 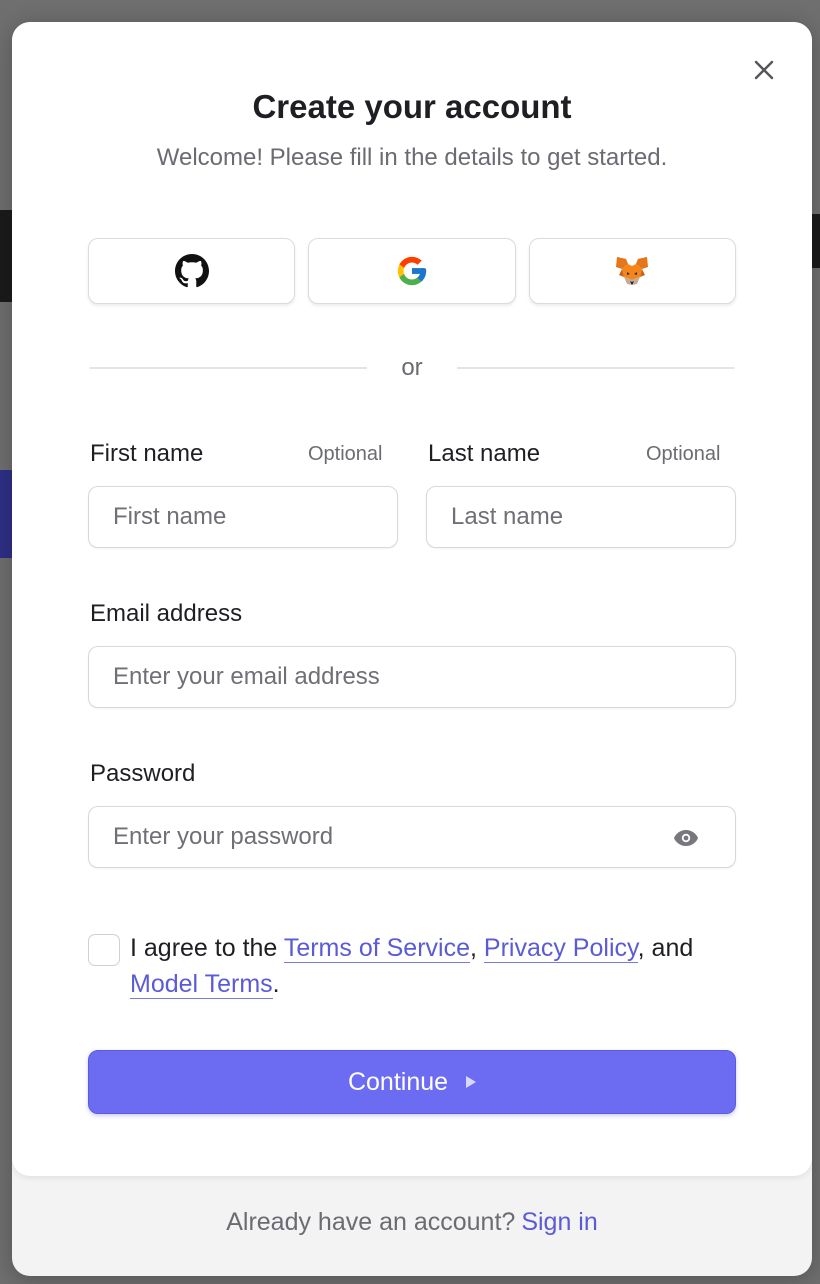 I want to click on password-label: Password, so click(x=143, y=773).